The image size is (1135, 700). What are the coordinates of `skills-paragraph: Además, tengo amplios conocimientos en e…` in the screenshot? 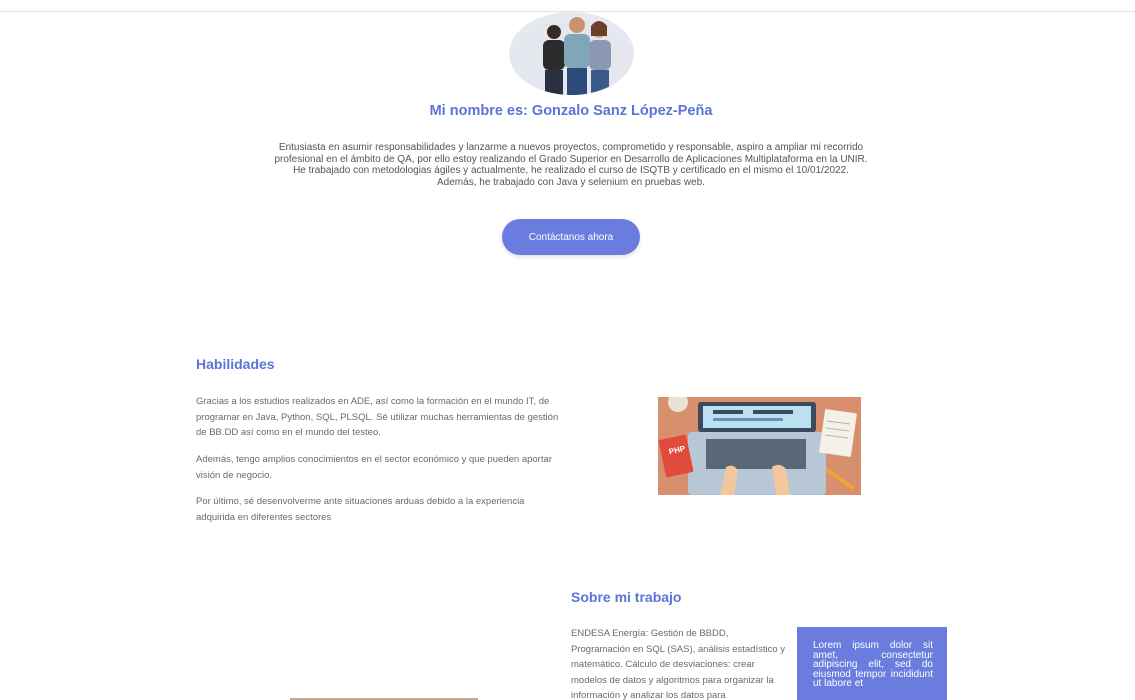 It's located at (374, 467).